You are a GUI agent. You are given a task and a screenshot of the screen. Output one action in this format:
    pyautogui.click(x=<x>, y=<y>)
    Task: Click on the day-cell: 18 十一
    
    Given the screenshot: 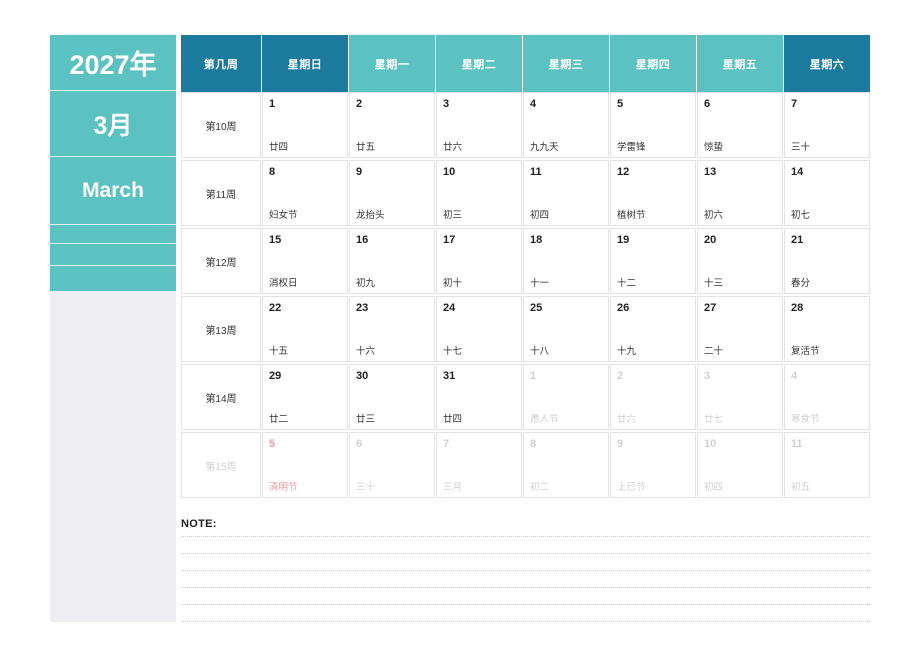 What is the action you would take?
    pyautogui.click(x=566, y=261)
    